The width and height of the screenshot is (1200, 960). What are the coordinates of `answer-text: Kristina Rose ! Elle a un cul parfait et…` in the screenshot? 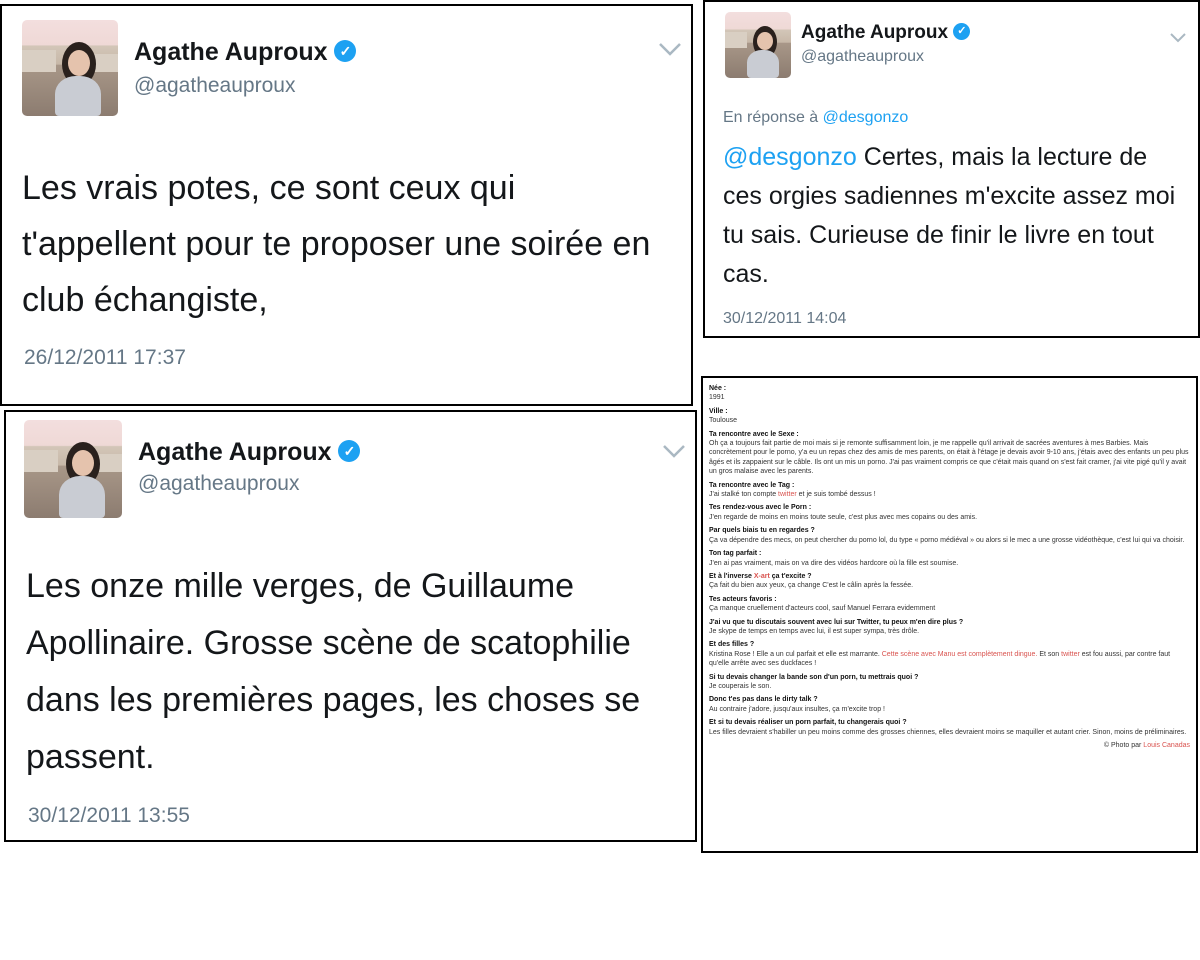 It's located at (795, 654).